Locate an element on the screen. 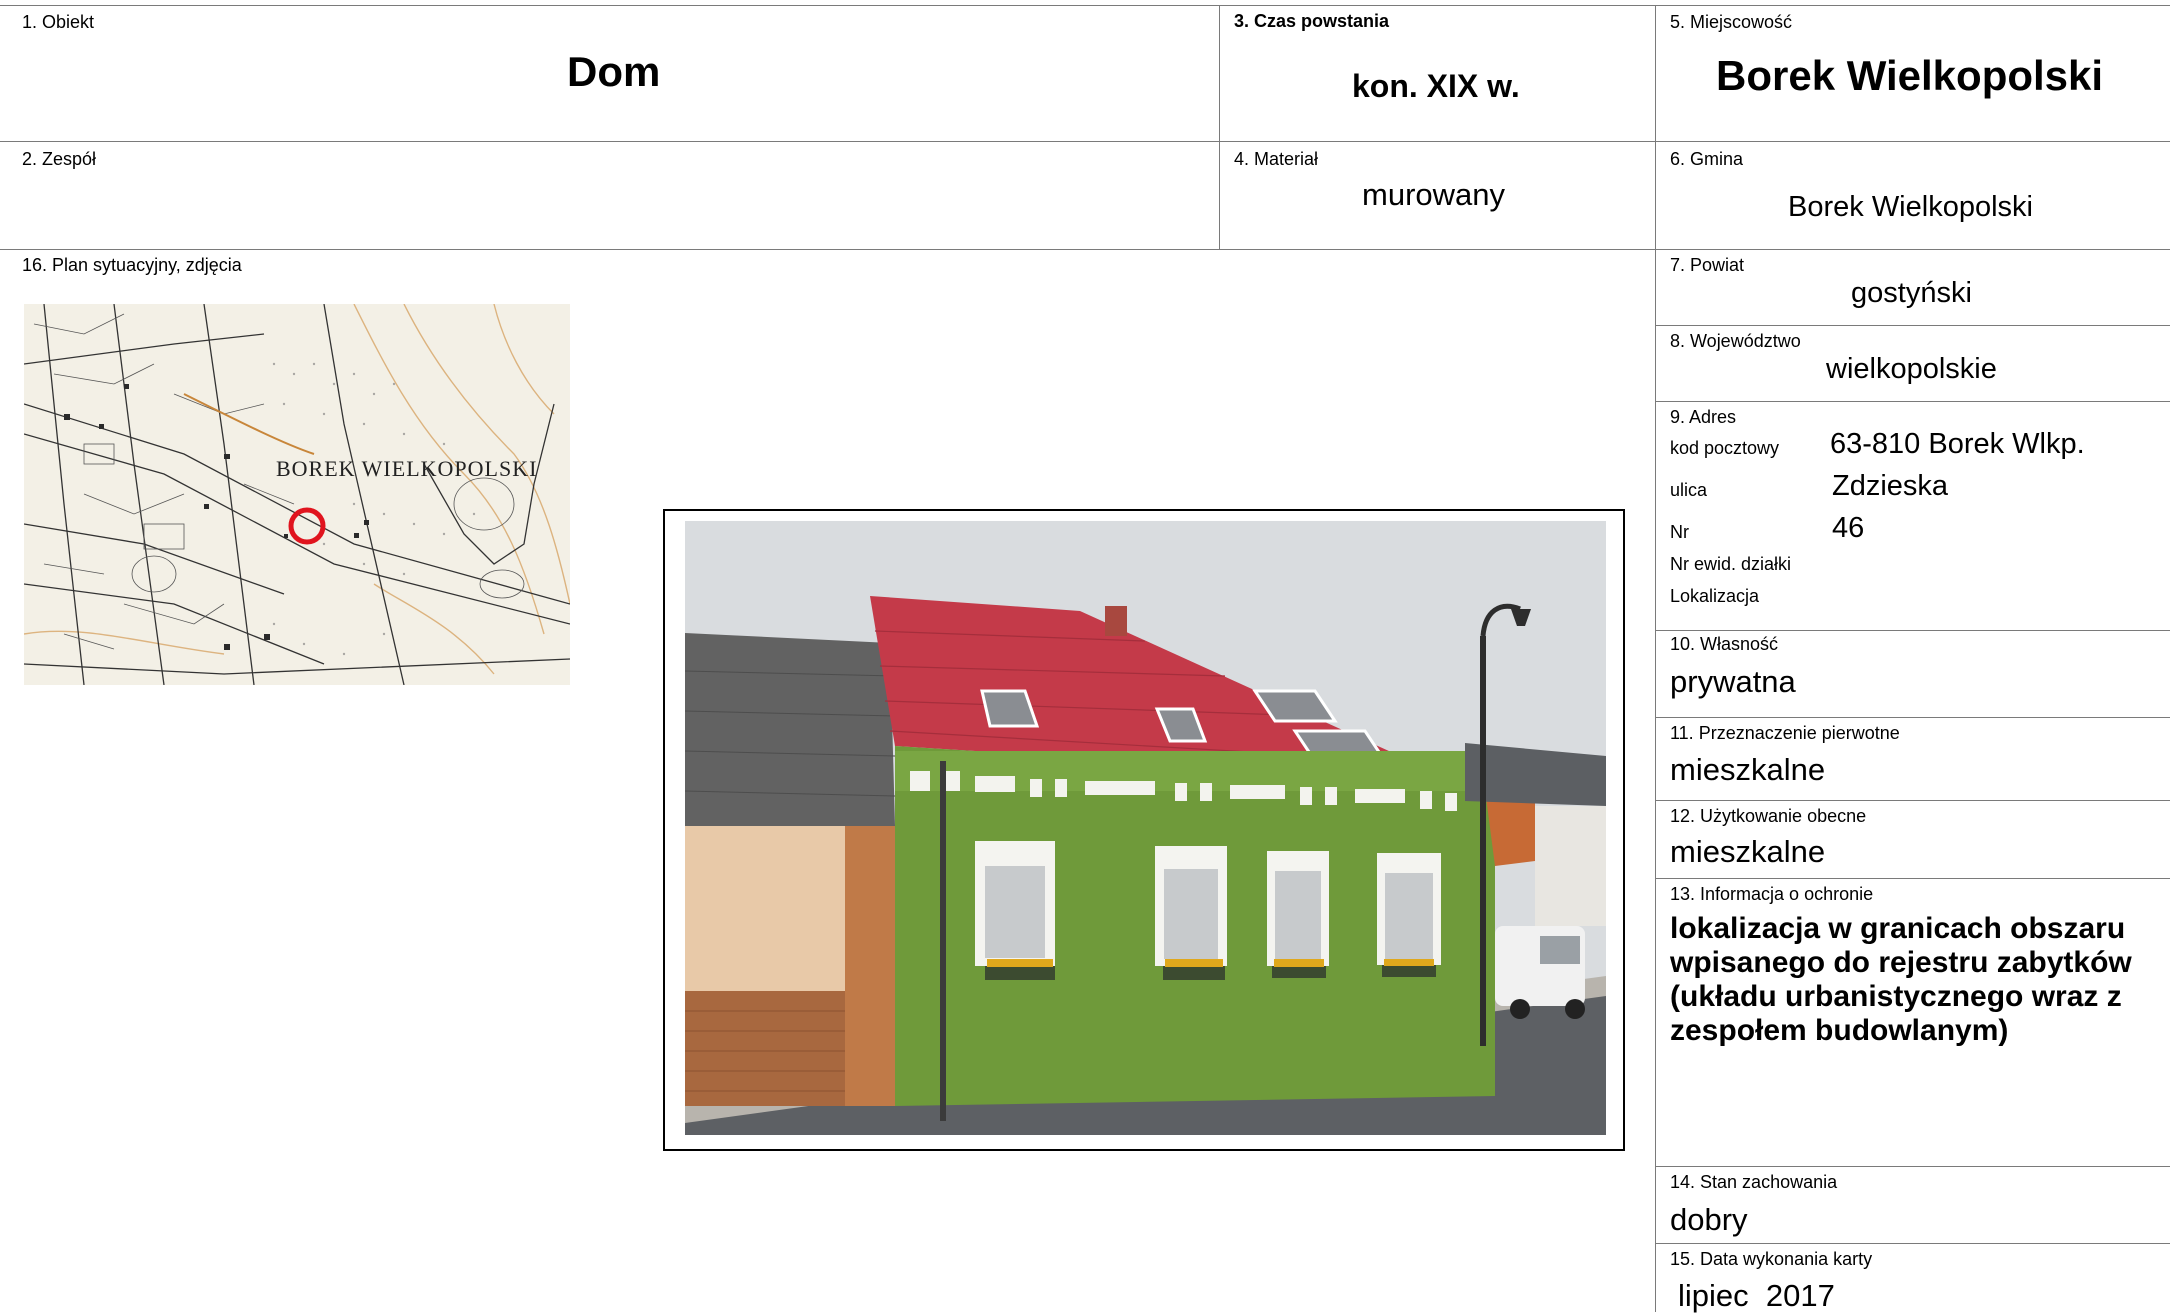 This screenshot has width=2170, height=1314. wlasnosc-value: prywatna is located at coordinates (1733, 681).